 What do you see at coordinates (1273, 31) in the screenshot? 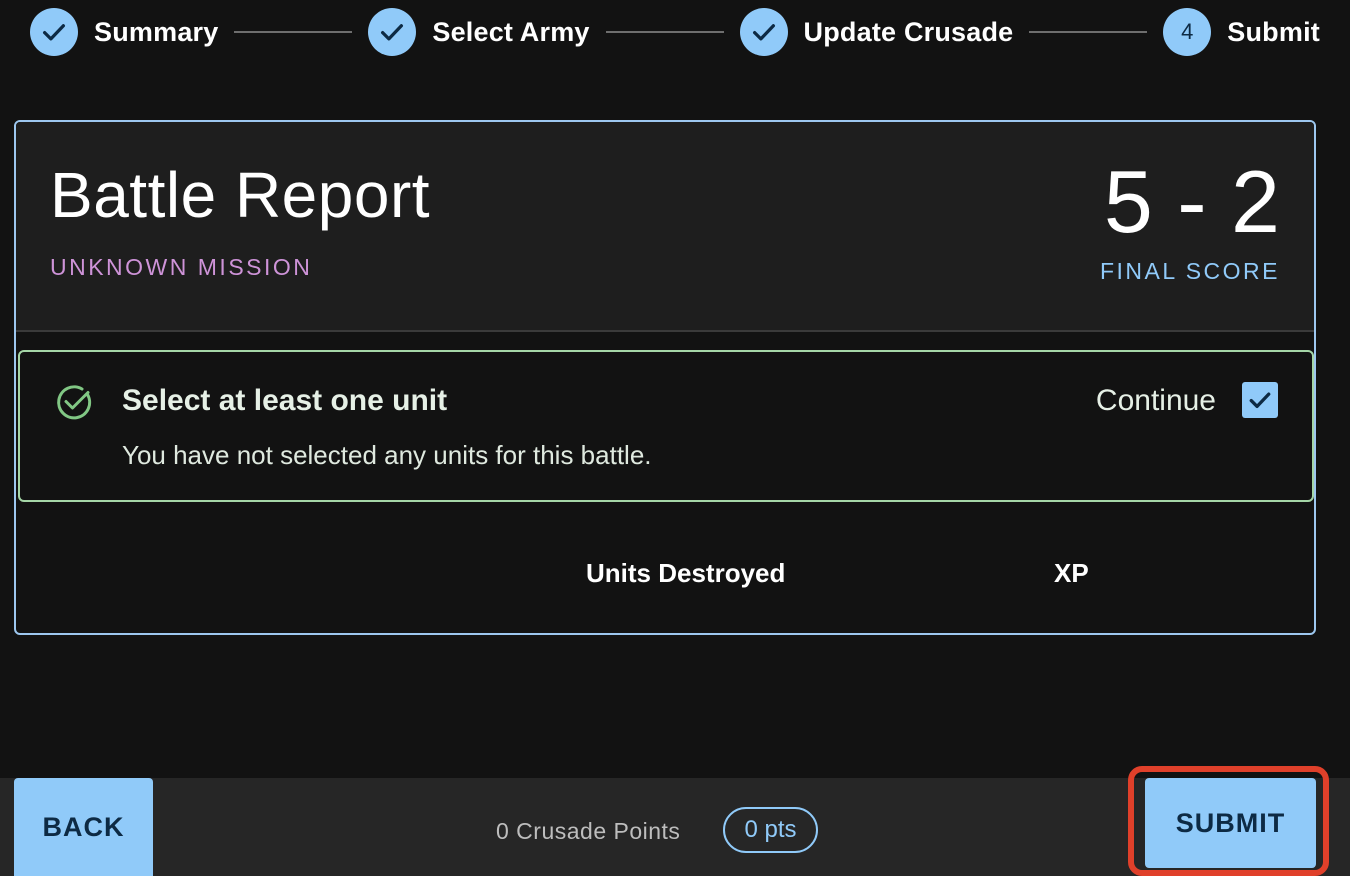
I see `step-label: Submit` at bounding box center [1273, 31].